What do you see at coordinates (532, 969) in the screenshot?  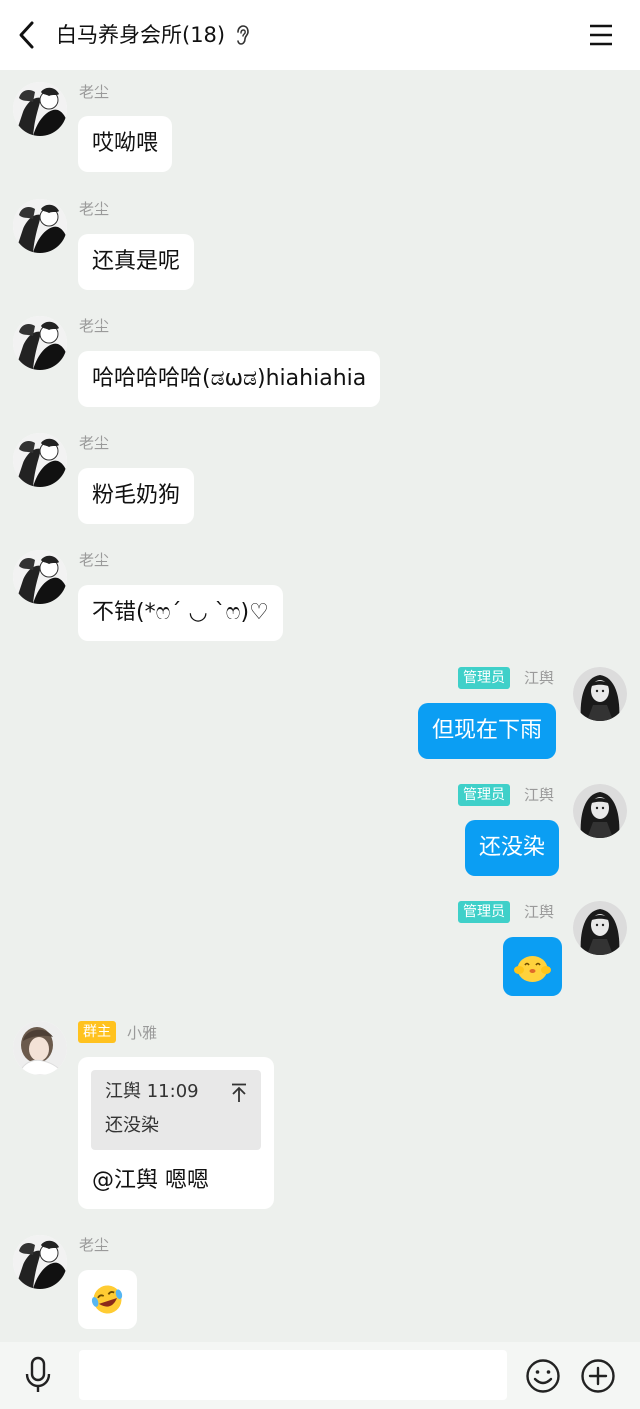 I see `hug-sticker` at bounding box center [532, 969].